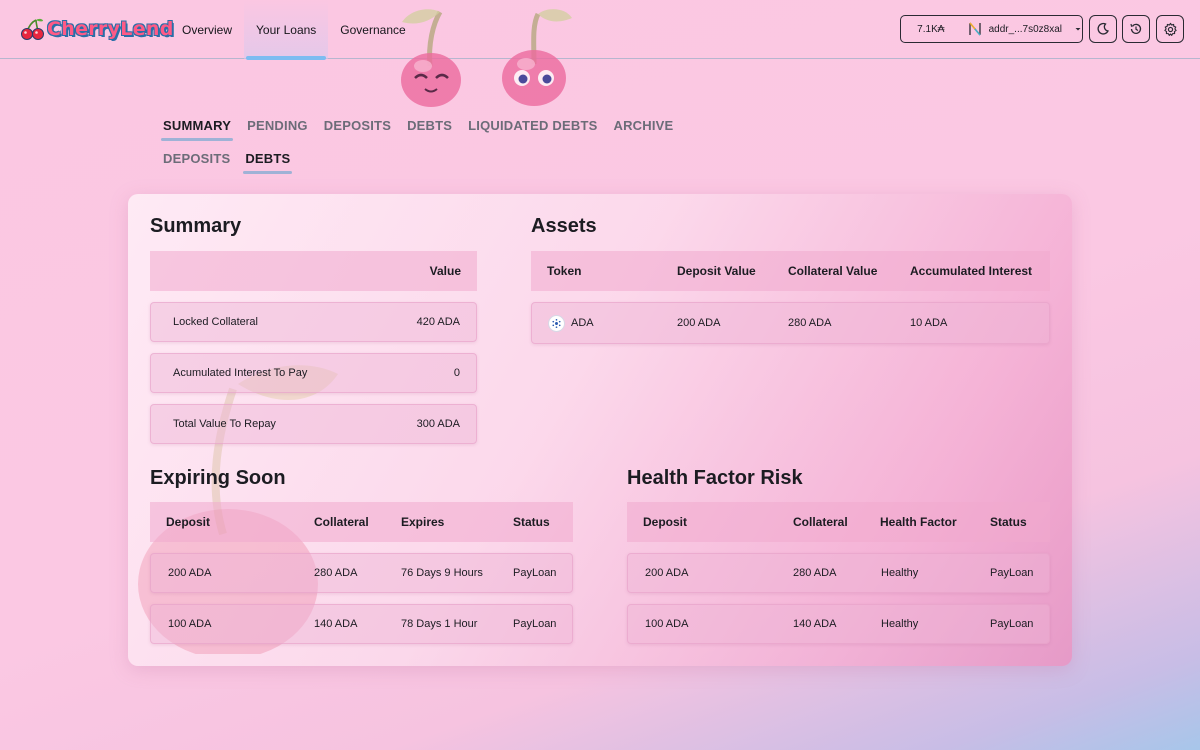 The height and width of the screenshot is (750, 1200). Describe the element at coordinates (286, 30) in the screenshot. I see `nav-your-loans: Your Loans` at that location.